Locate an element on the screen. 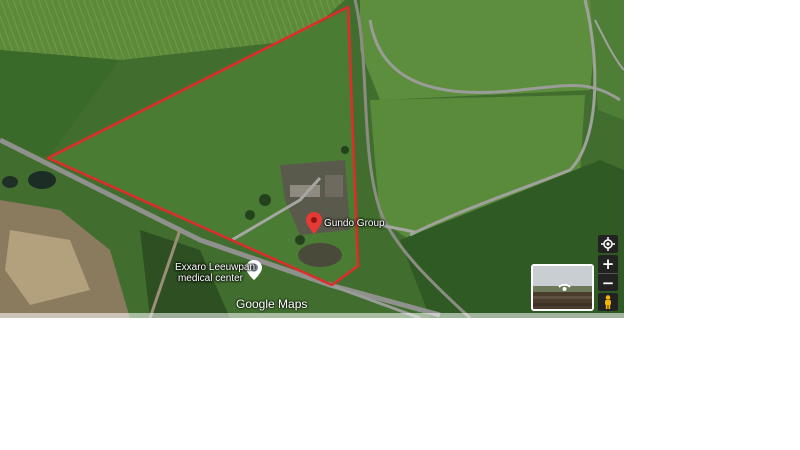 The image size is (800, 450). location-pin-icon is located at coordinates (314, 223).